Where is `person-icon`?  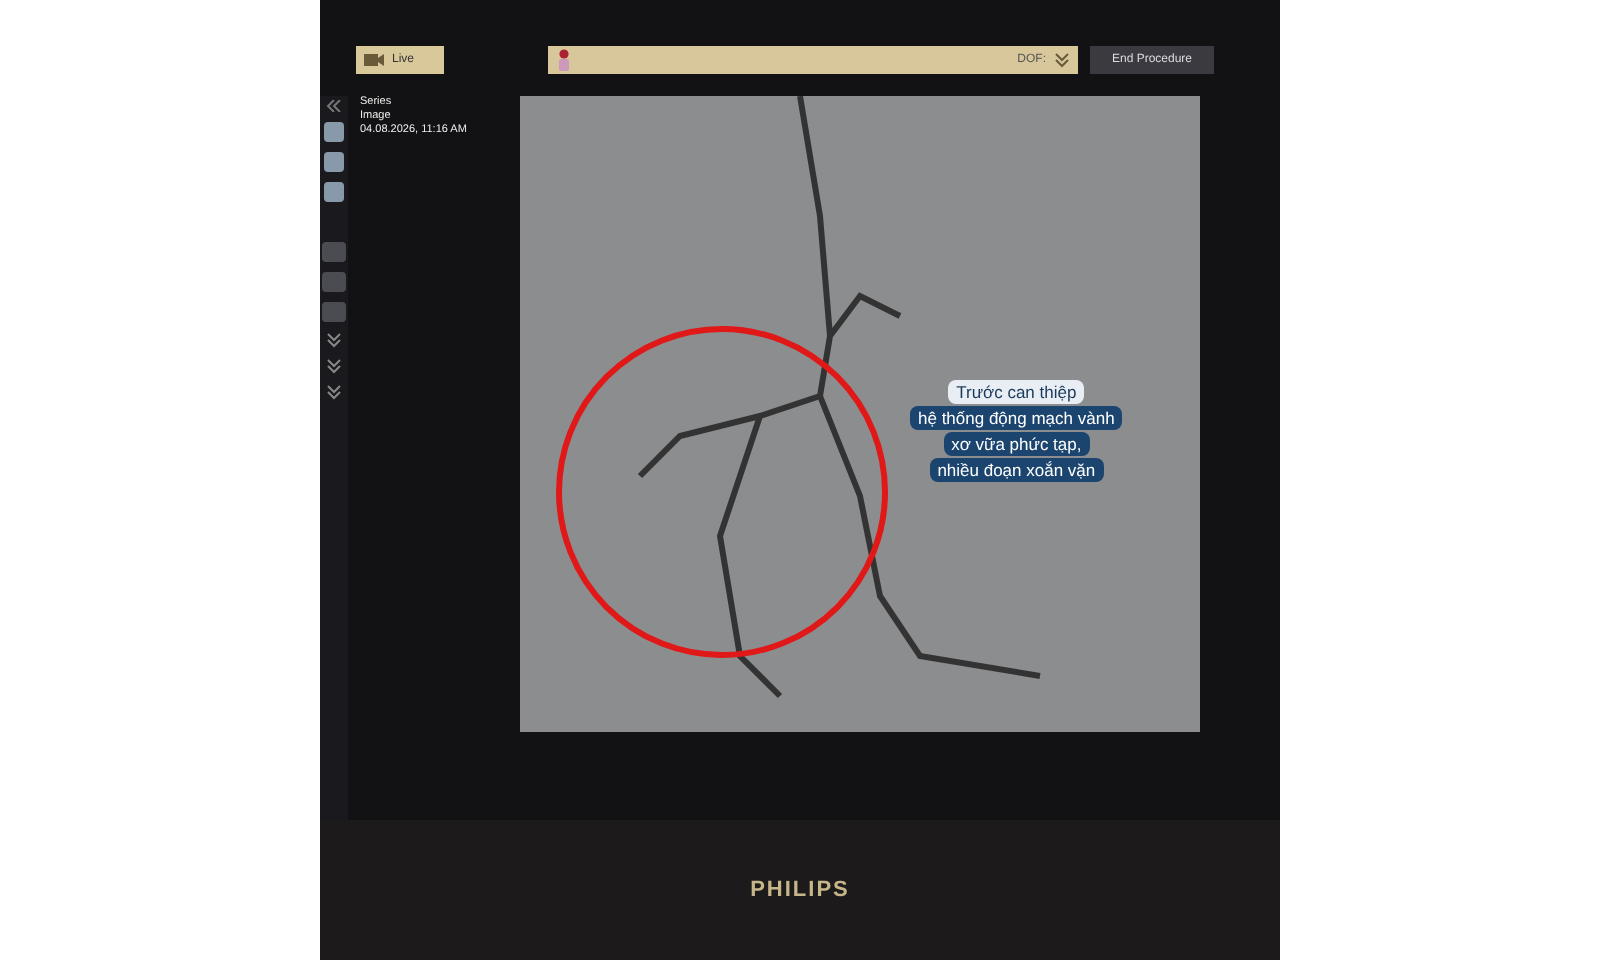 person-icon is located at coordinates (564, 60).